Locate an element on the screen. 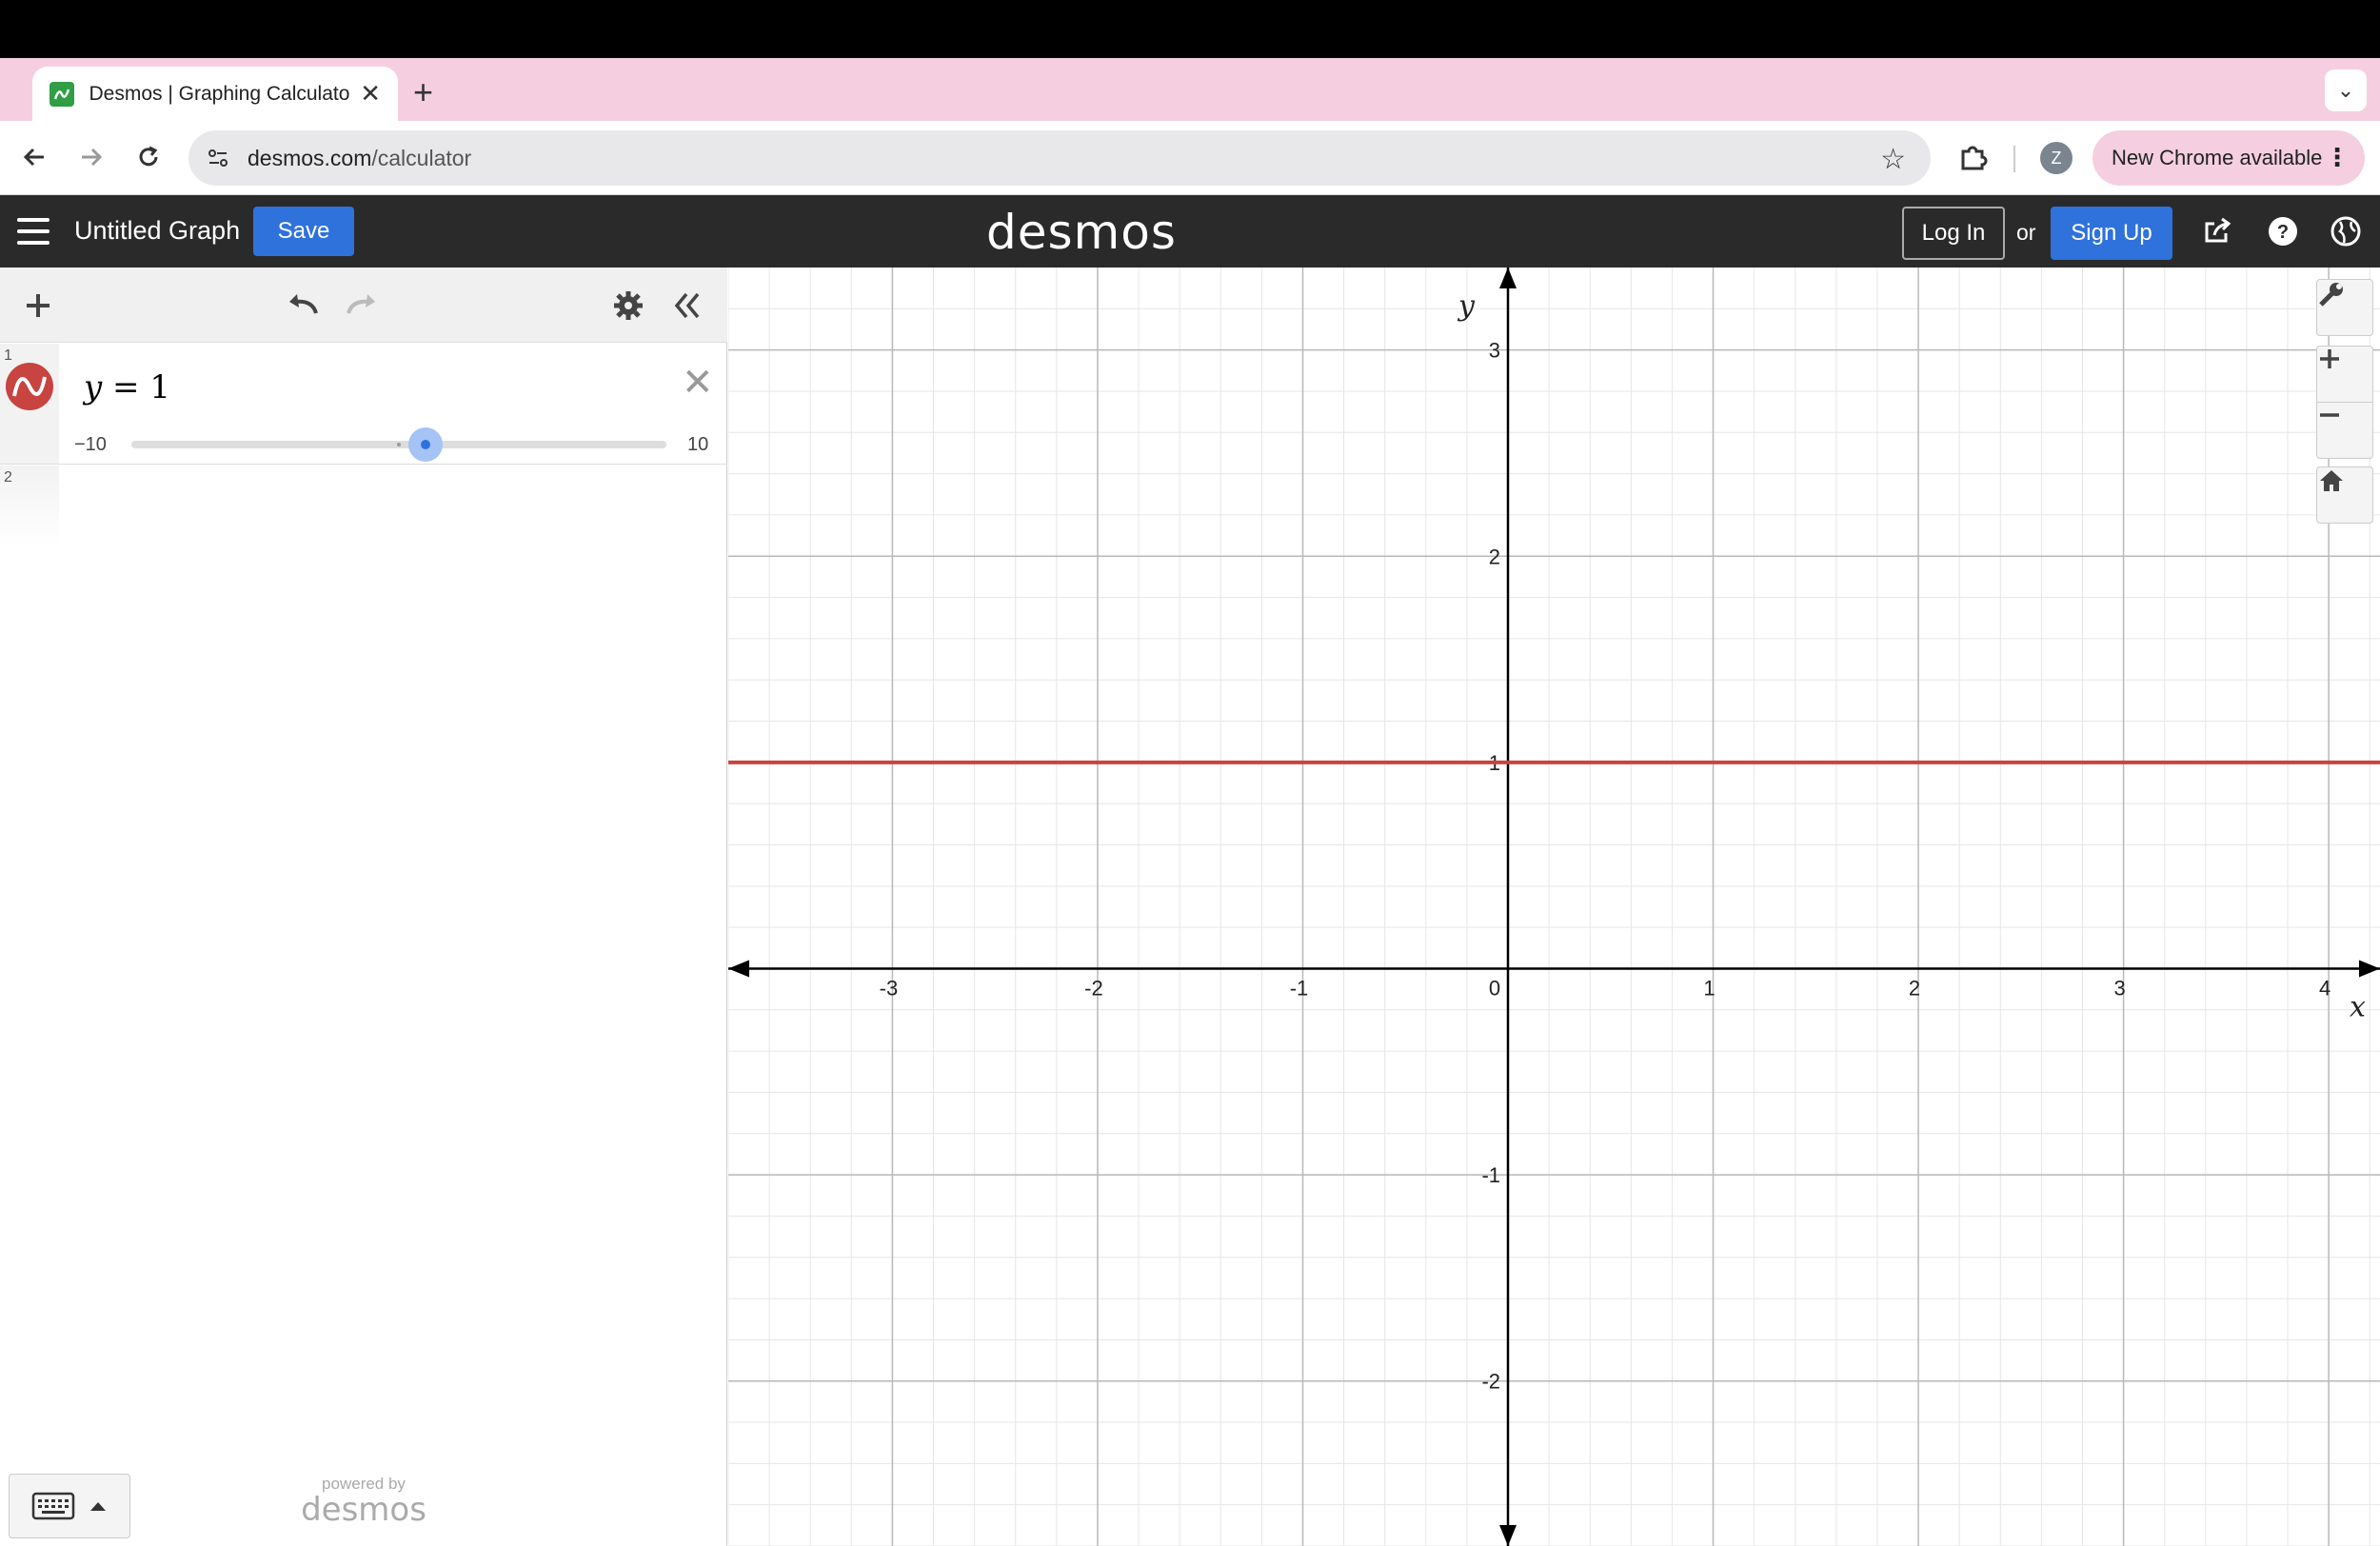 This screenshot has height=1546, width=2380. browser-tab: Desmos | Graphing Calculator ✕ is located at coordinates (215, 94).